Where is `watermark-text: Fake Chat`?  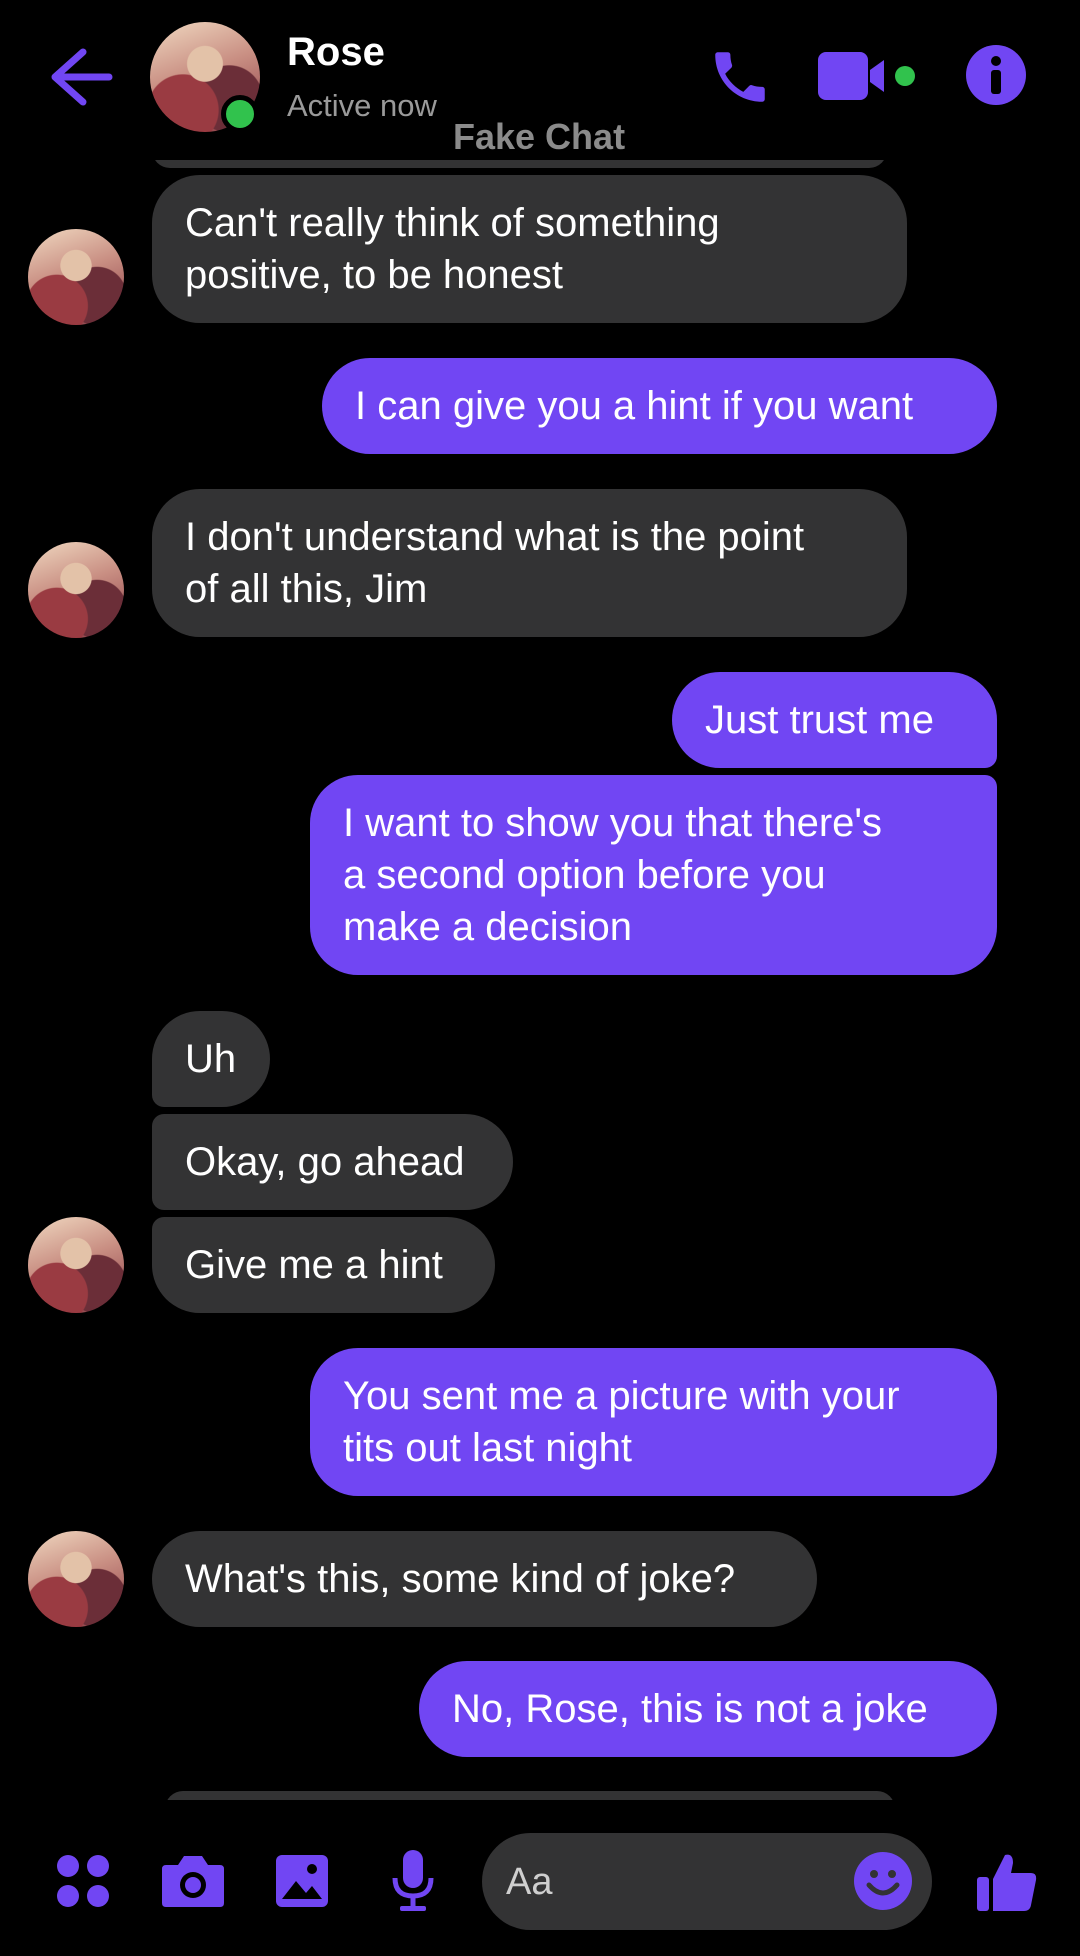
watermark-text: Fake Chat is located at coordinates (539, 136).